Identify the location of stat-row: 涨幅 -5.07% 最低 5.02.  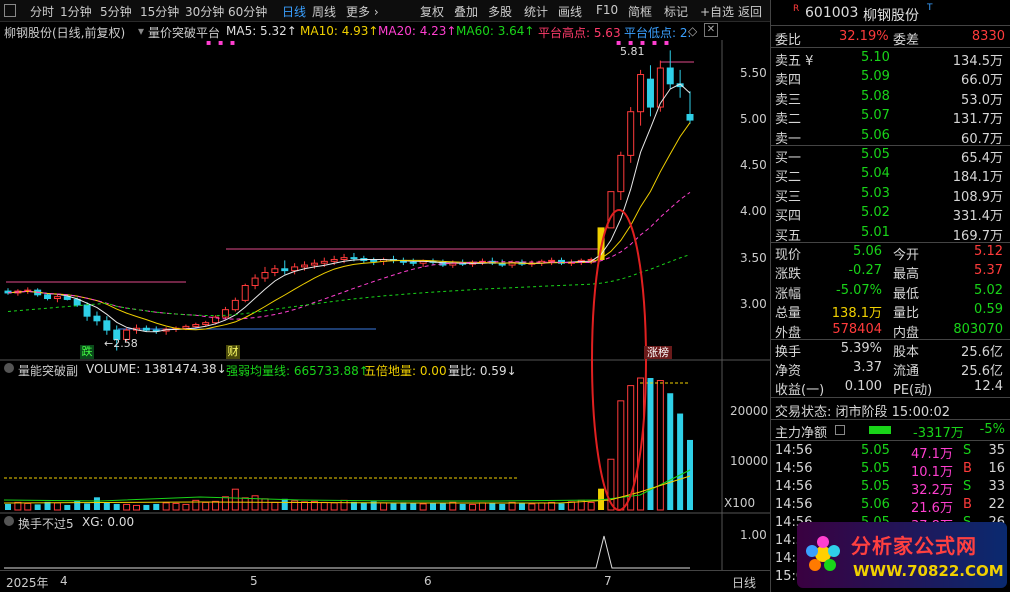
(889, 292).